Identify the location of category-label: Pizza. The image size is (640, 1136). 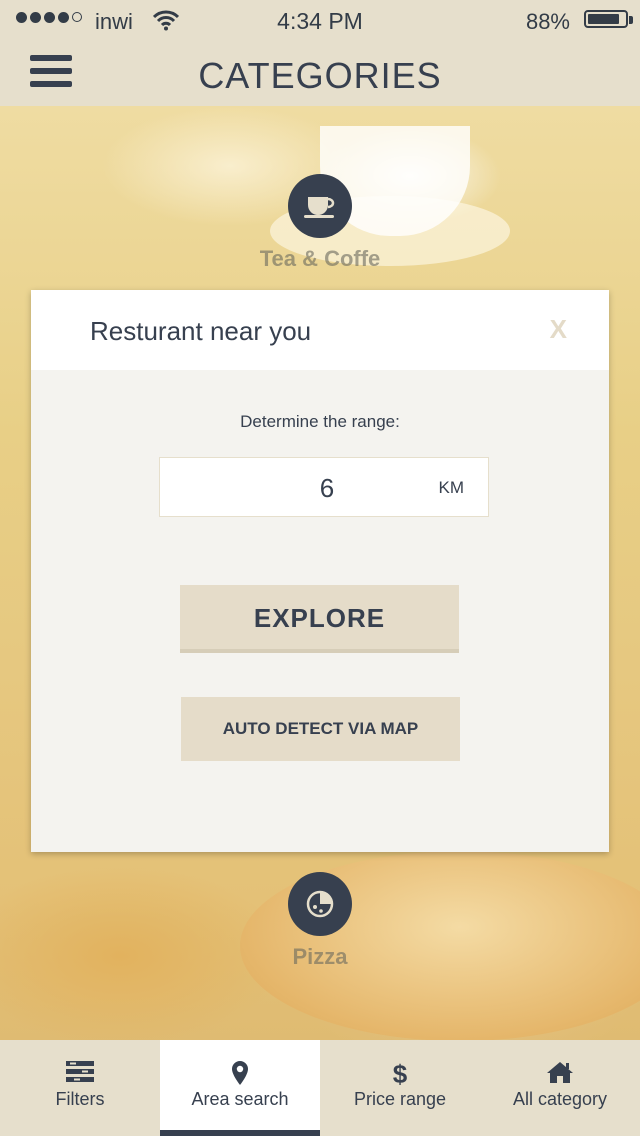
(320, 956).